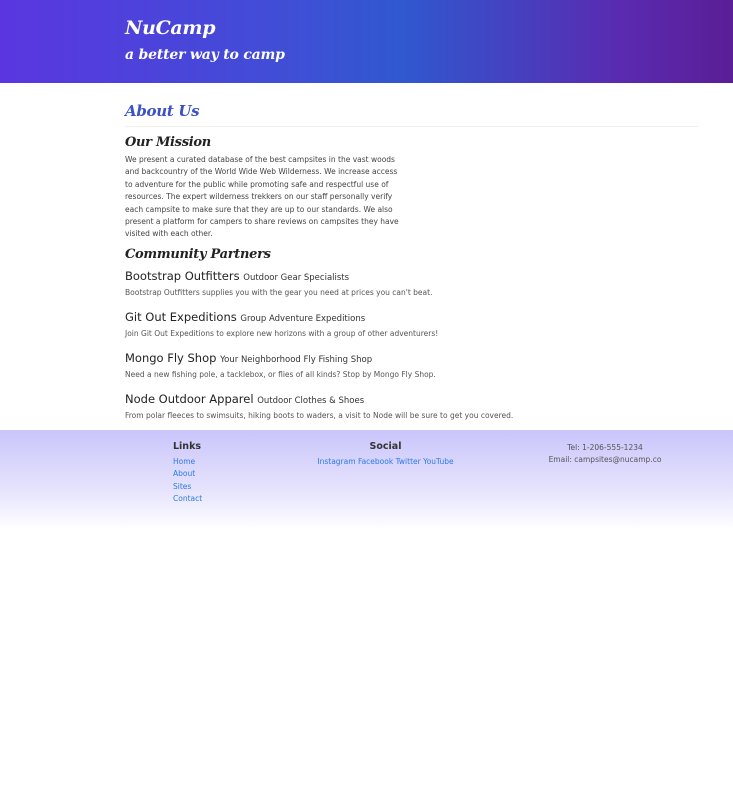 The image size is (733, 790). I want to click on footer-link-home: Home, so click(187, 462).